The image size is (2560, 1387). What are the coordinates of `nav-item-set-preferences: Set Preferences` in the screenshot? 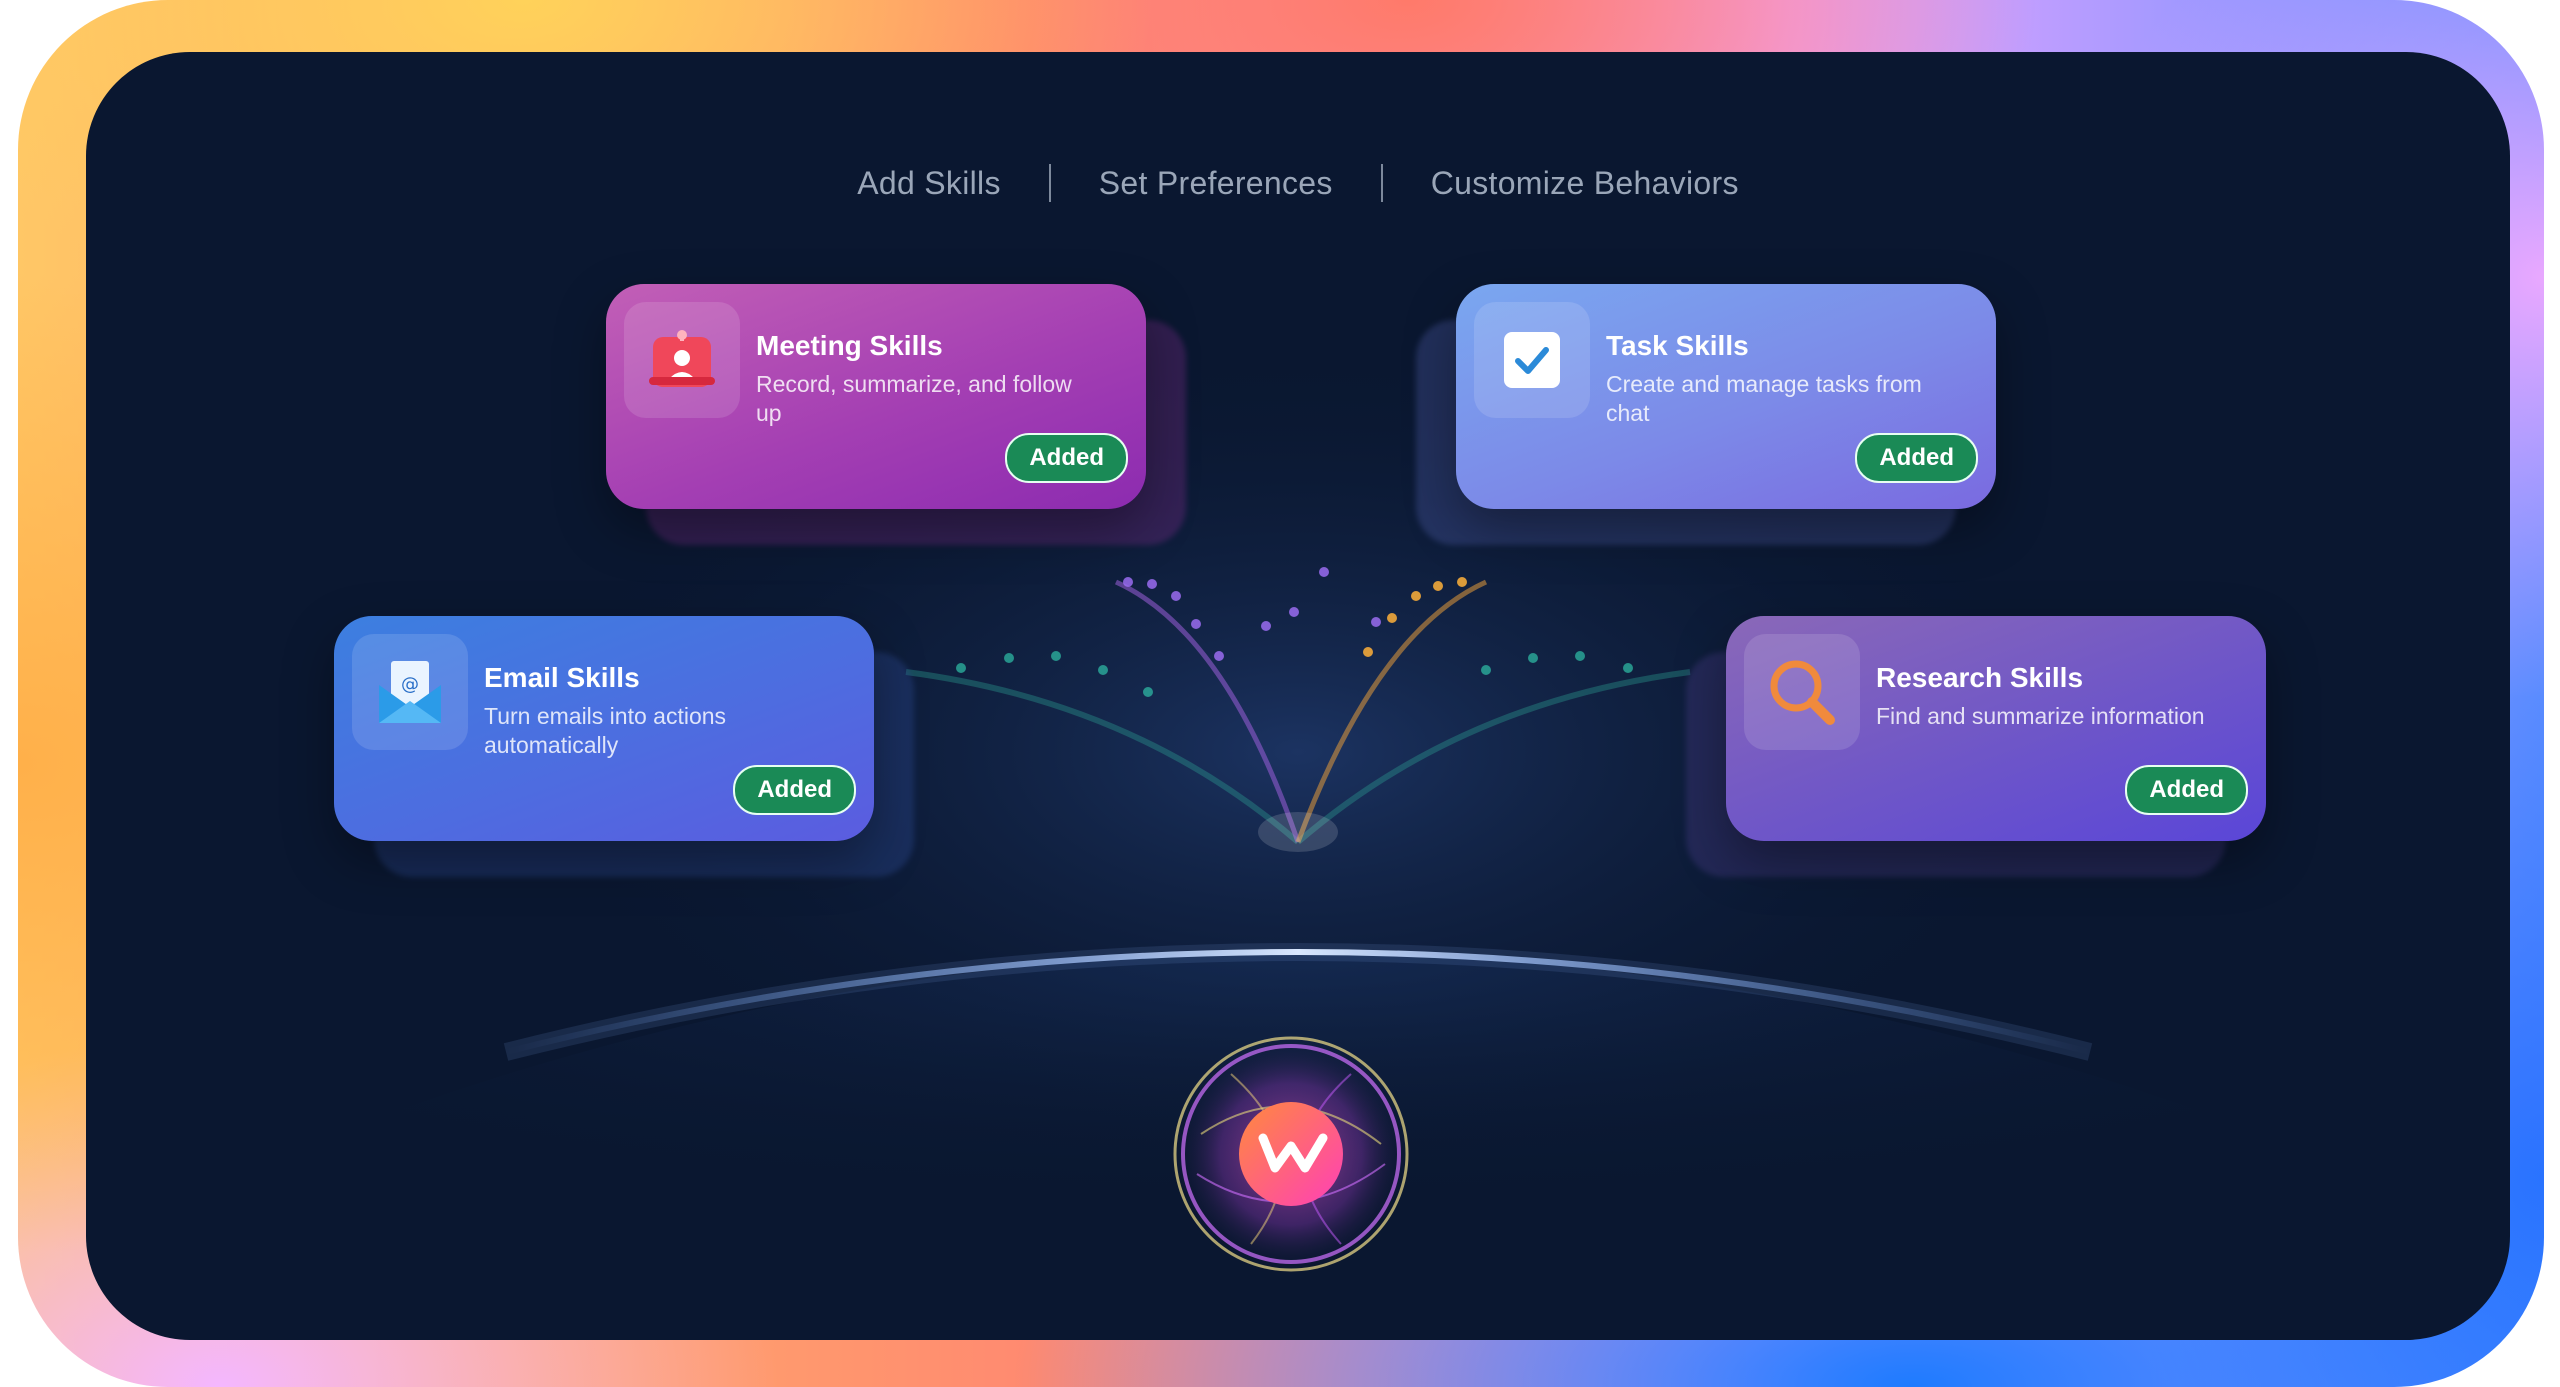 It's located at (1216, 183).